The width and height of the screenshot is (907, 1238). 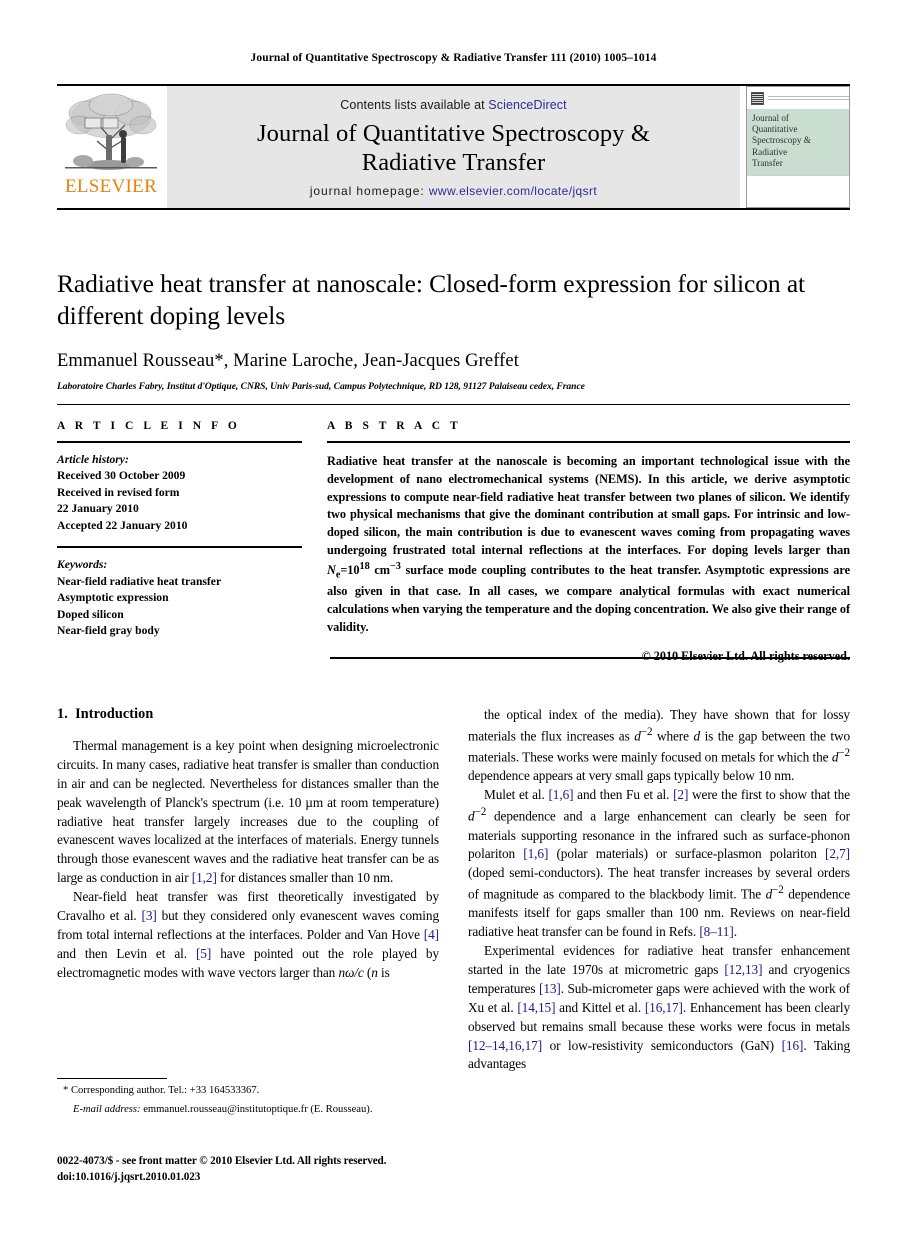 What do you see at coordinates (767, 162) in the screenshot?
I see `cover-line-5: Transfer` at bounding box center [767, 162].